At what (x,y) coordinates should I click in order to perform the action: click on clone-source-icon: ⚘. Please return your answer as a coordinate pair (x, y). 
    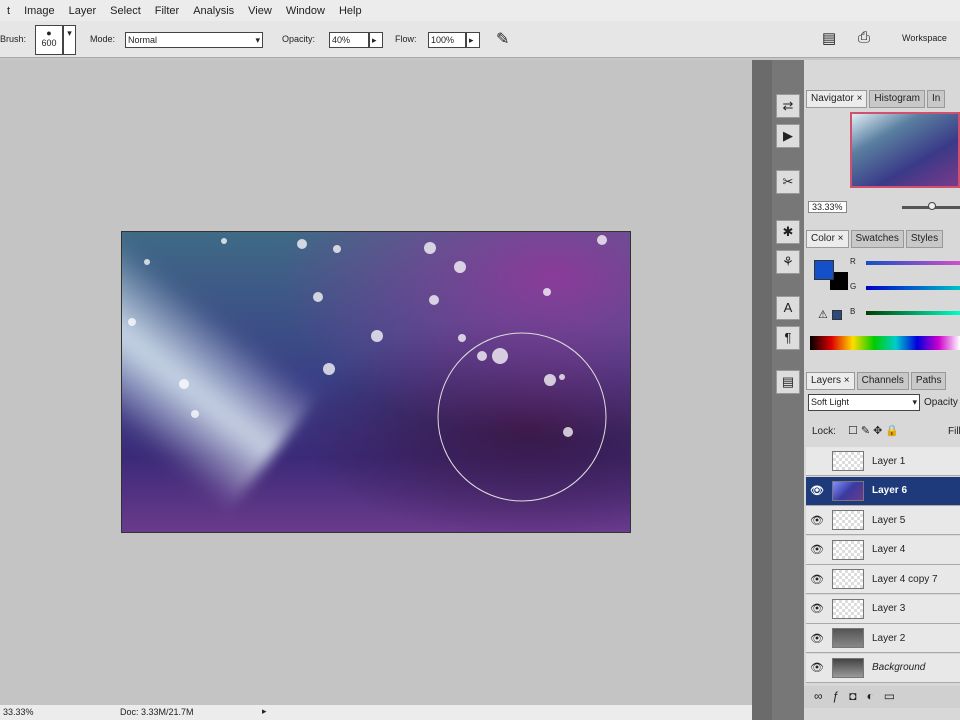
    Looking at the image, I should click on (788, 262).